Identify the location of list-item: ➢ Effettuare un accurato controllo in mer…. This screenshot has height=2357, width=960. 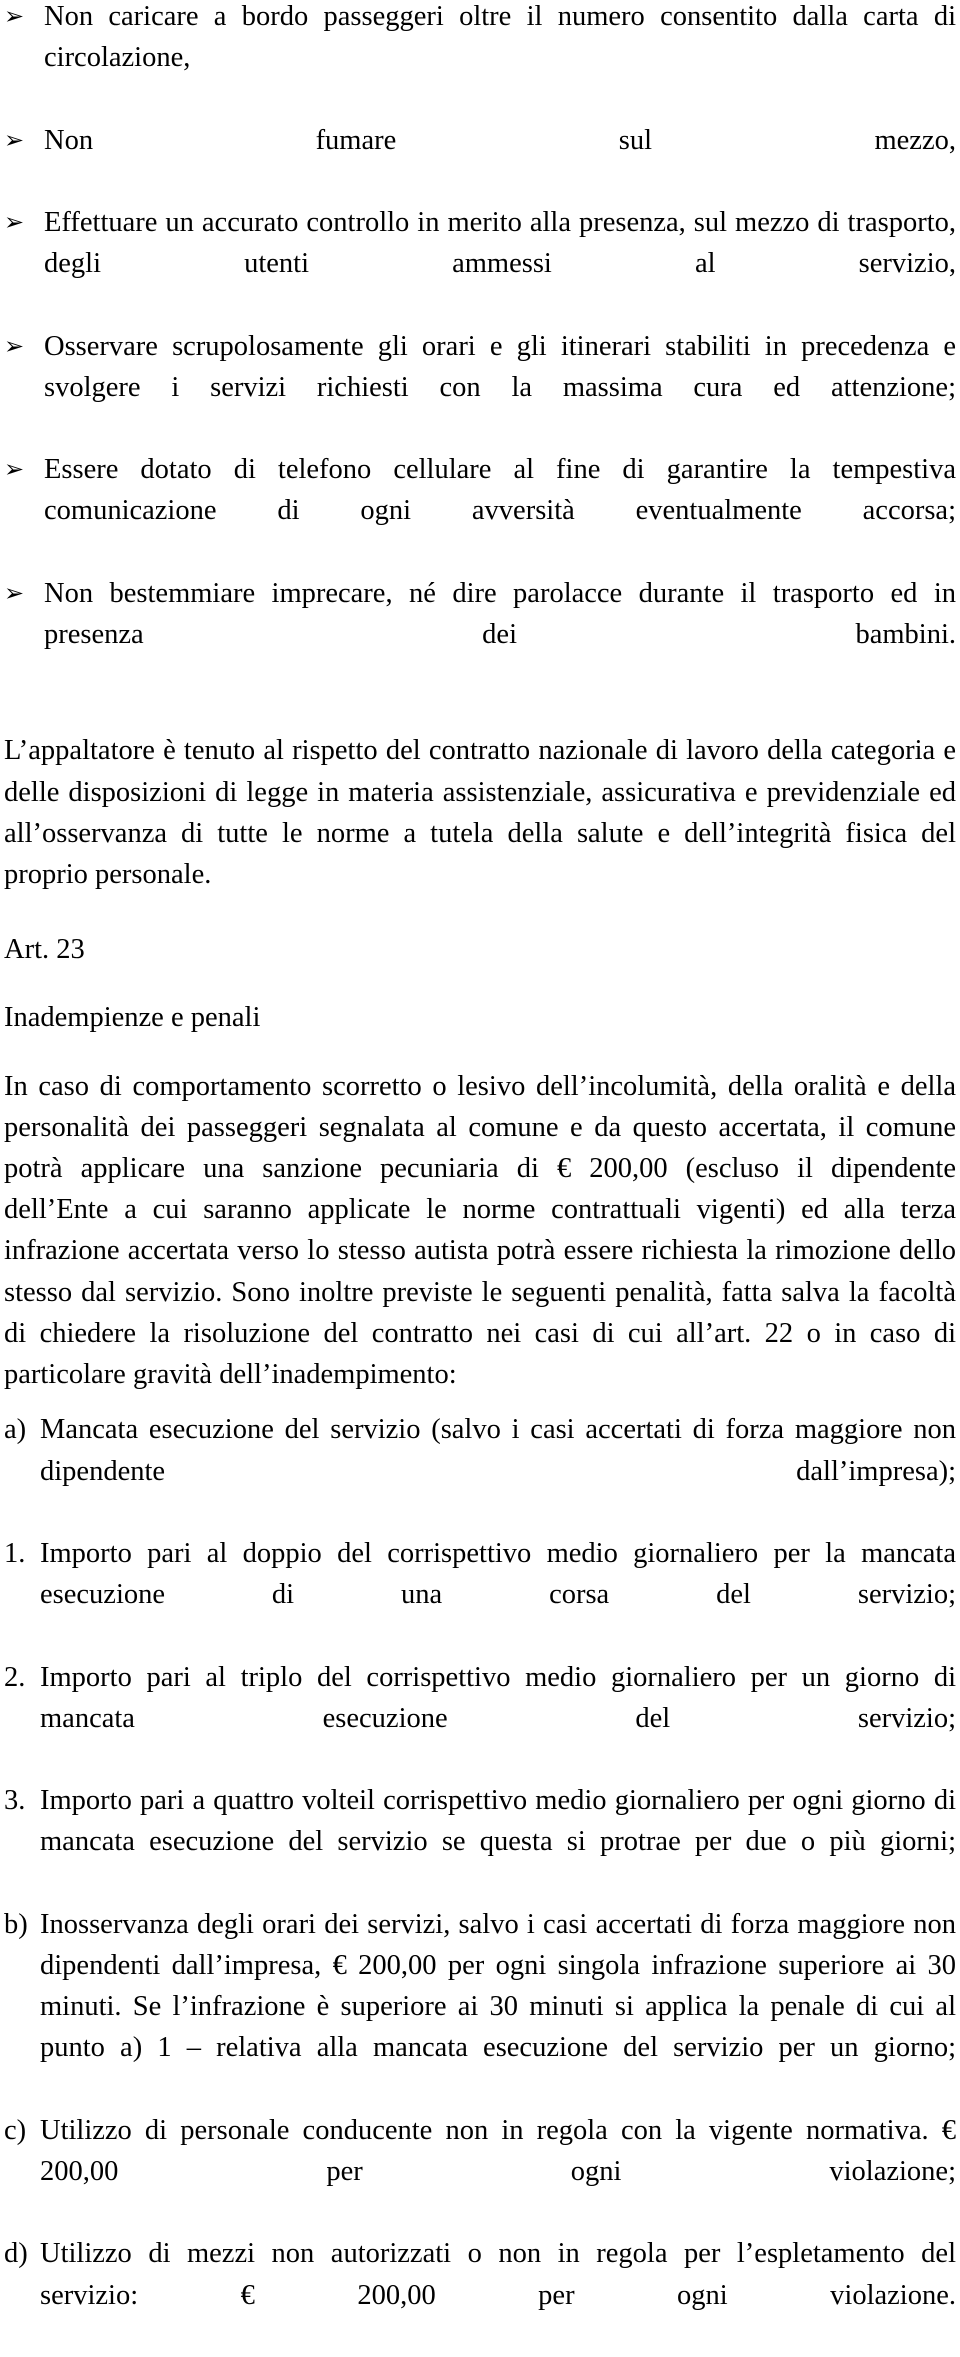
(480, 264).